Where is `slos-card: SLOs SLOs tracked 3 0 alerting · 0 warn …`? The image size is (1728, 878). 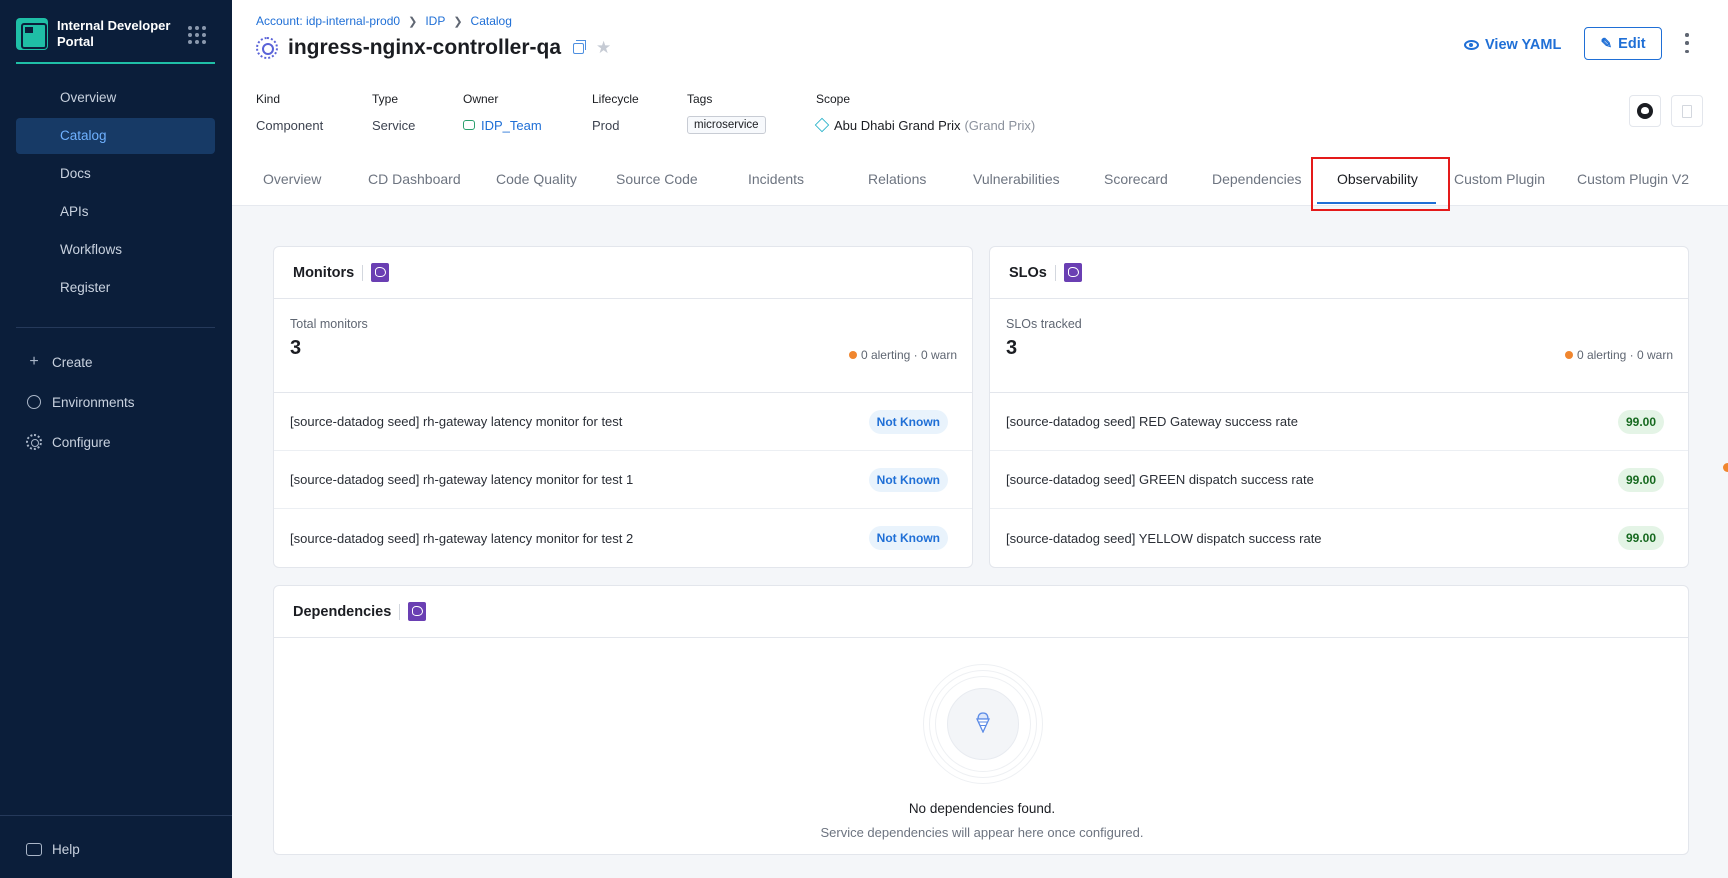 slos-card: SLOs SLOs tracked 3 0 alerting · 0 warn … is located at coordinates (1339, 407).